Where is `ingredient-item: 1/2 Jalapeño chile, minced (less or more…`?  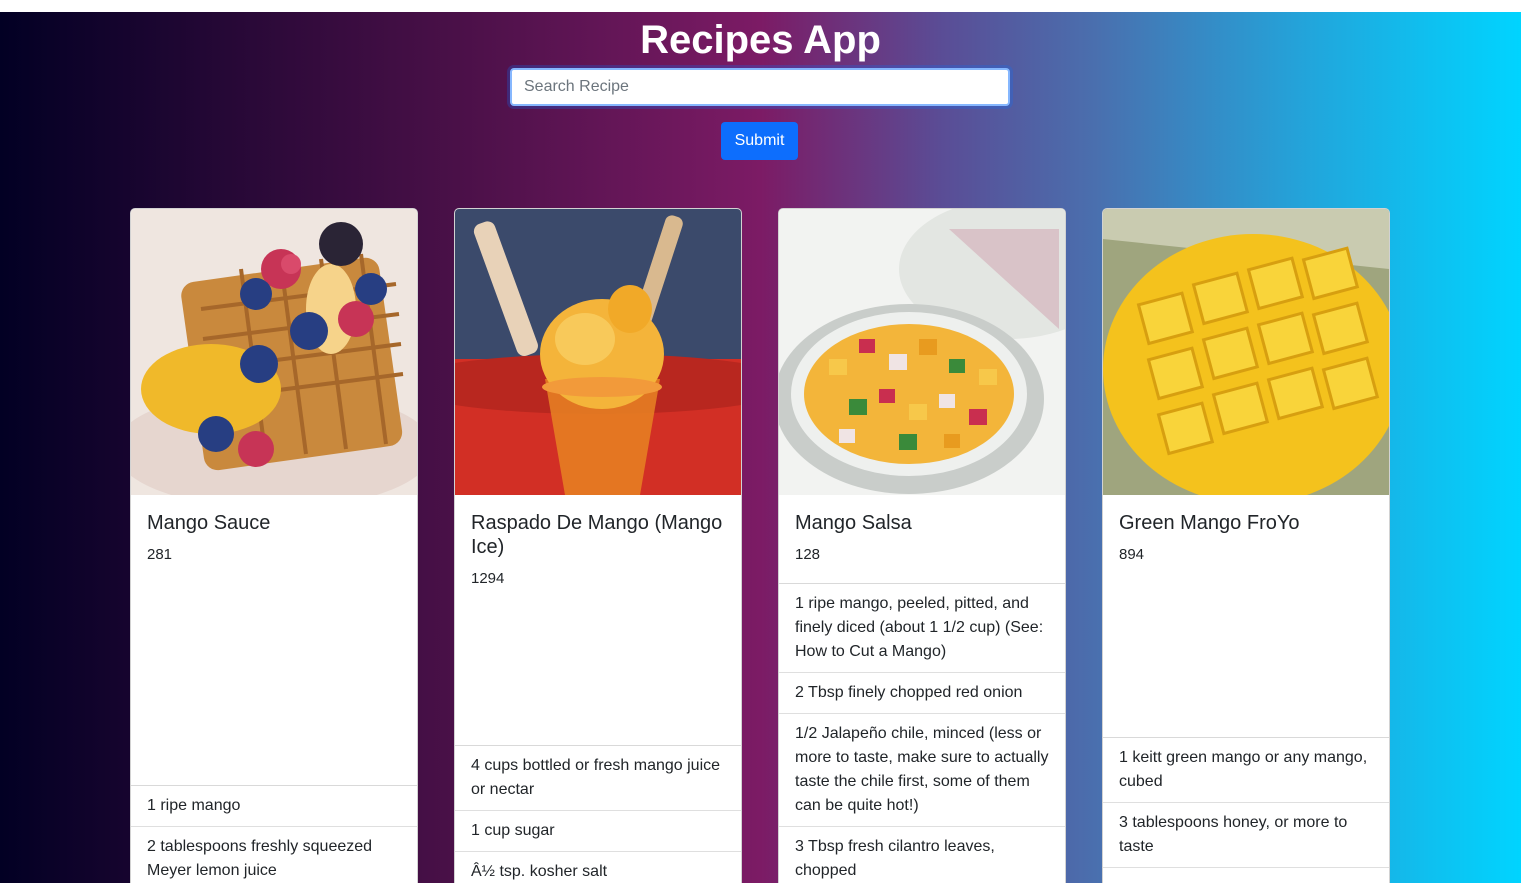 ingredient-item: 1/2 Jalapeño chile, minced (less or more… is located at coordinates (922, 770).